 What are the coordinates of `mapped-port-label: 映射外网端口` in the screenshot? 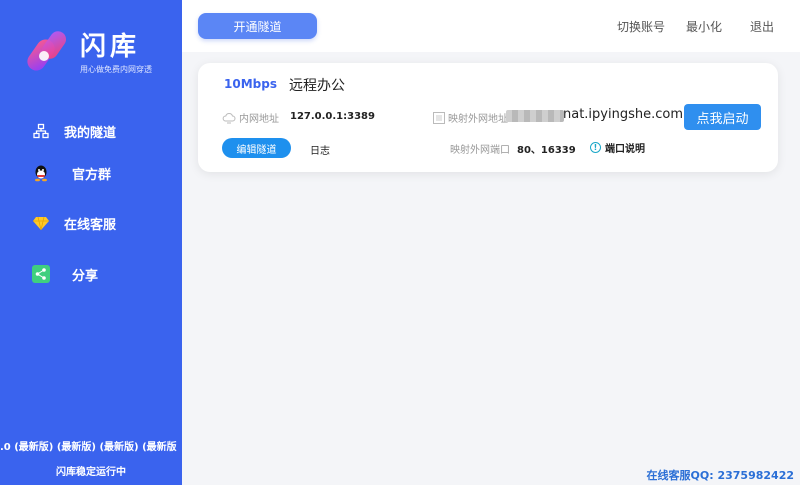 It's located at (480, 150).